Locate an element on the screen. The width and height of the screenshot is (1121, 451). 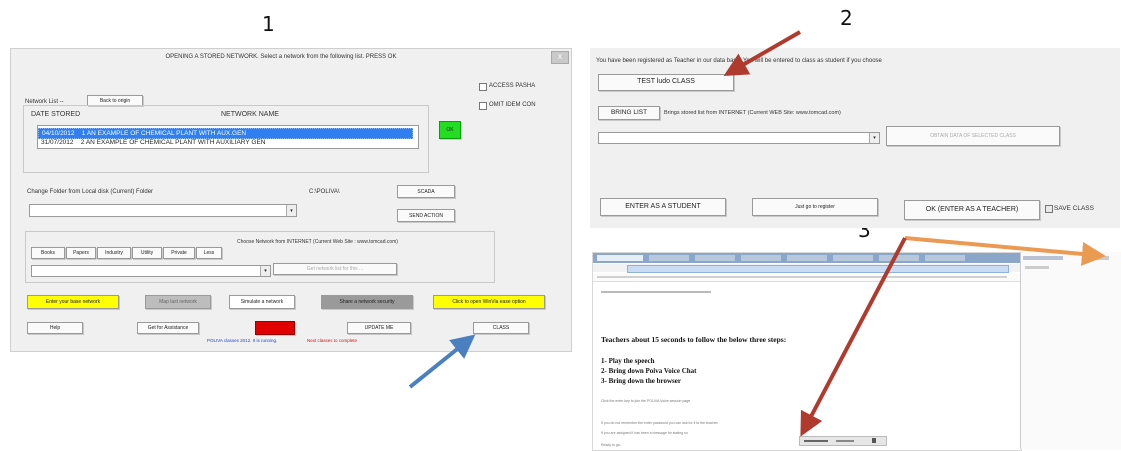
red-arrow-top is located at coordinates (762, 53).